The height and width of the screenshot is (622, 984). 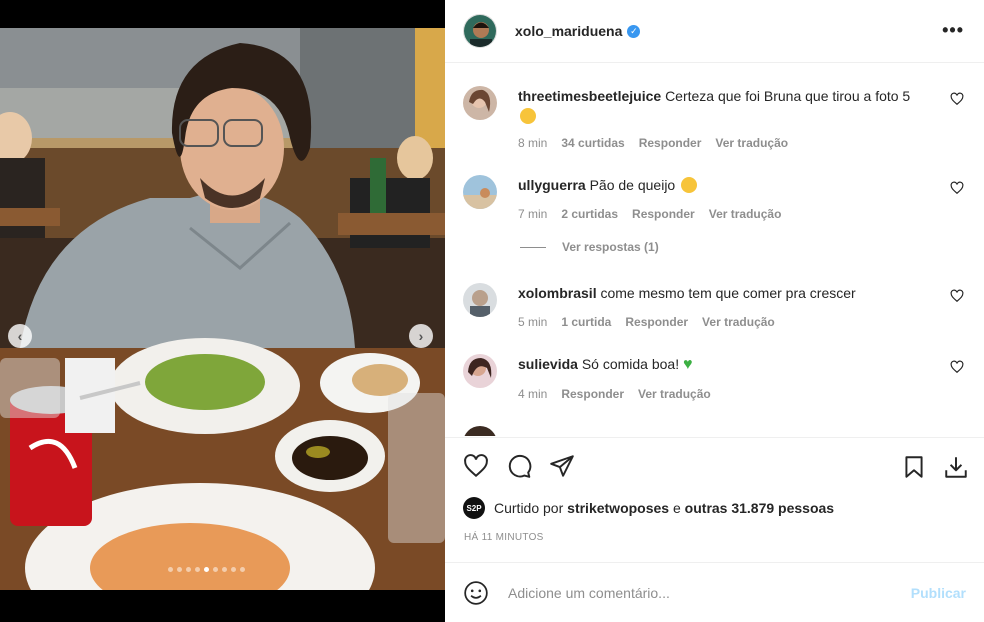 I want to click on post-timestamp: HÁ 11 MINUTOS, so click(x=504, y=537).